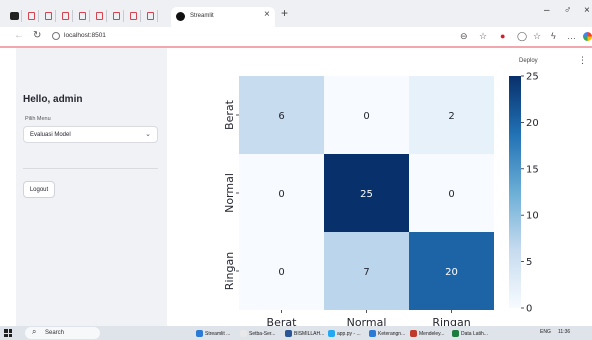 Image resolution: width=592 pixels, height=340 pixels. Describe the element at coordinates (545, 332) in the screenshot. I see `taskbar-language: ENG` at that location.